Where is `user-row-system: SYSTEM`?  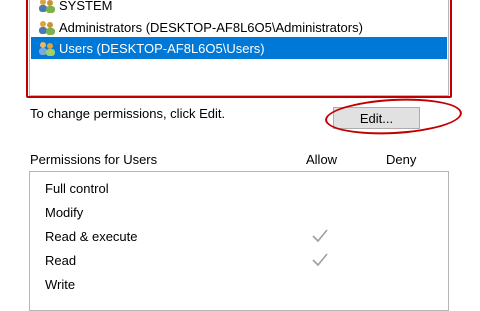 user-row-system: SYSTEM is located at coordinates (71, 8).